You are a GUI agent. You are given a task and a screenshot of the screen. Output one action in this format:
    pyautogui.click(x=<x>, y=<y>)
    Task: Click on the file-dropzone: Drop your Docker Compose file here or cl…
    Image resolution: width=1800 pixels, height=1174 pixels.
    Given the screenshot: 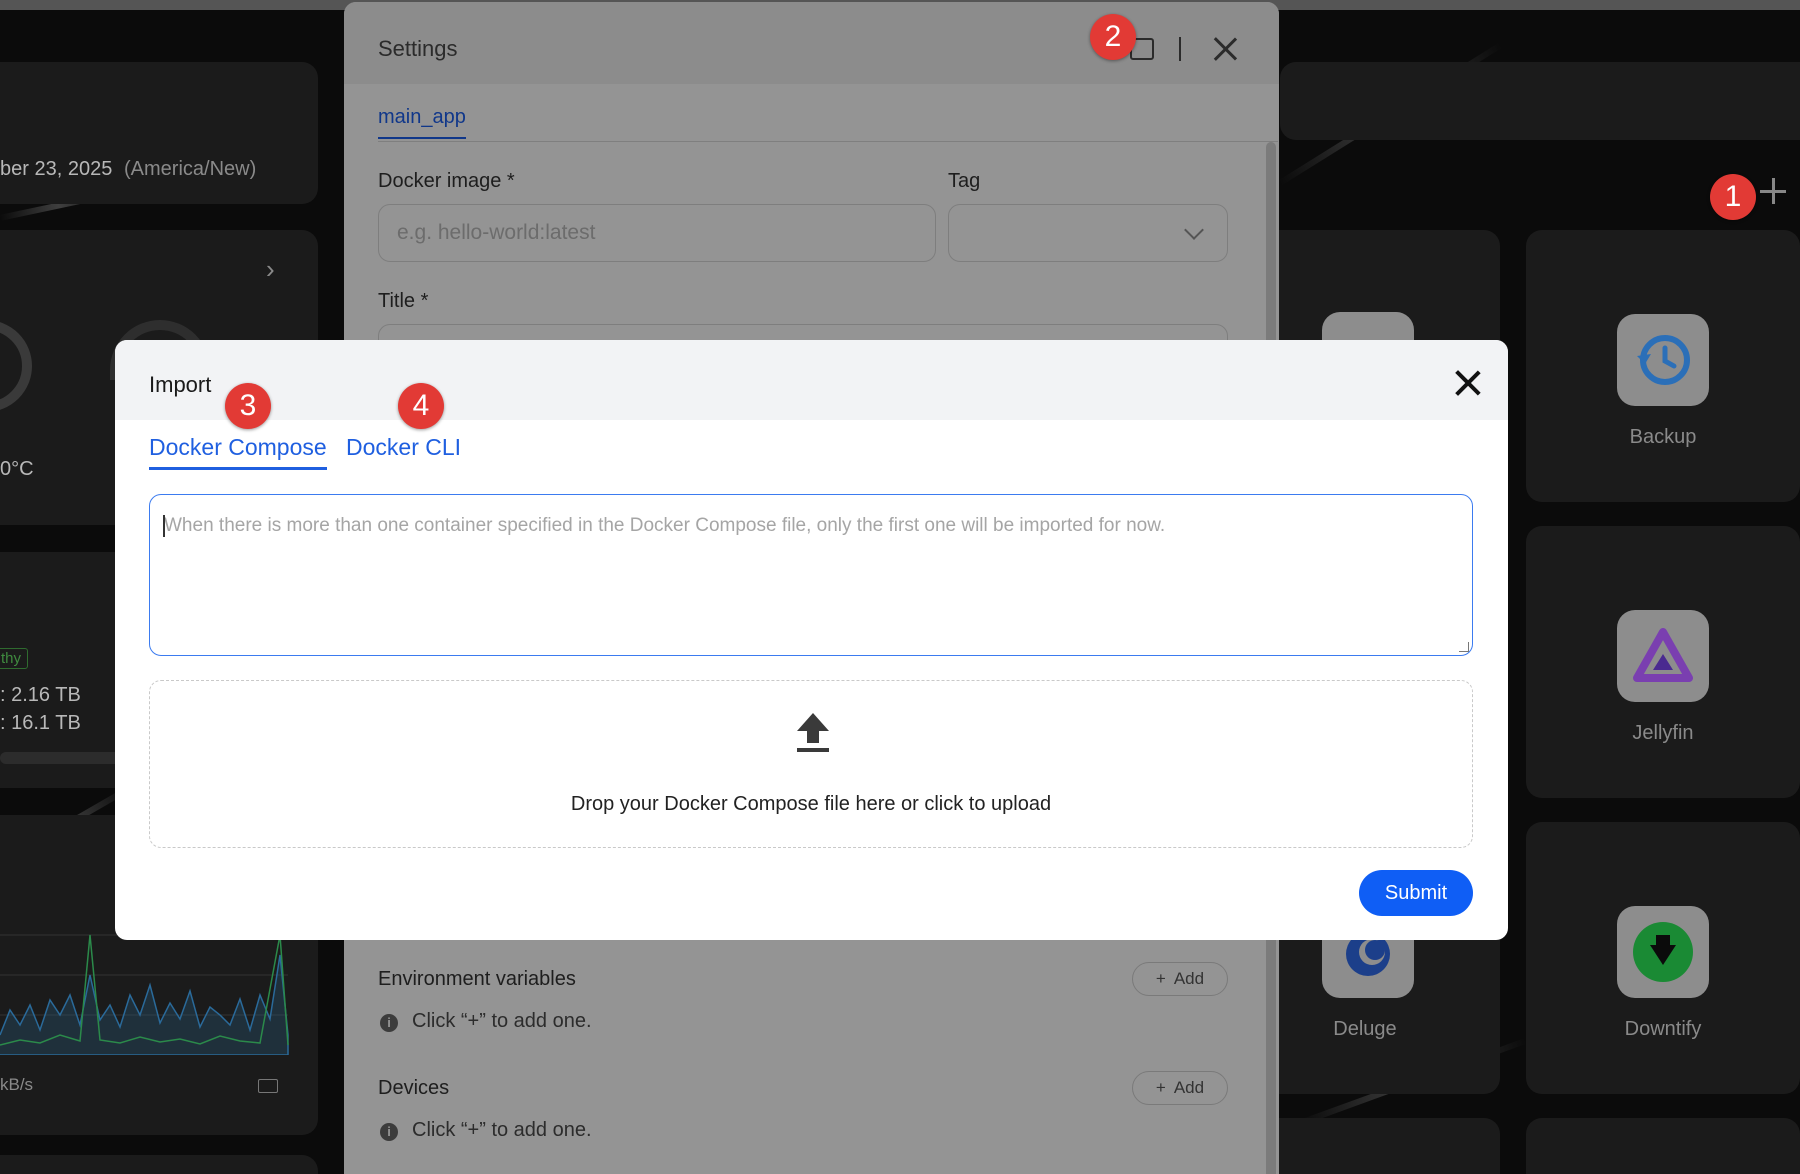 What is the action you would take?
    pyautogui.click(x=811, y=764)
    